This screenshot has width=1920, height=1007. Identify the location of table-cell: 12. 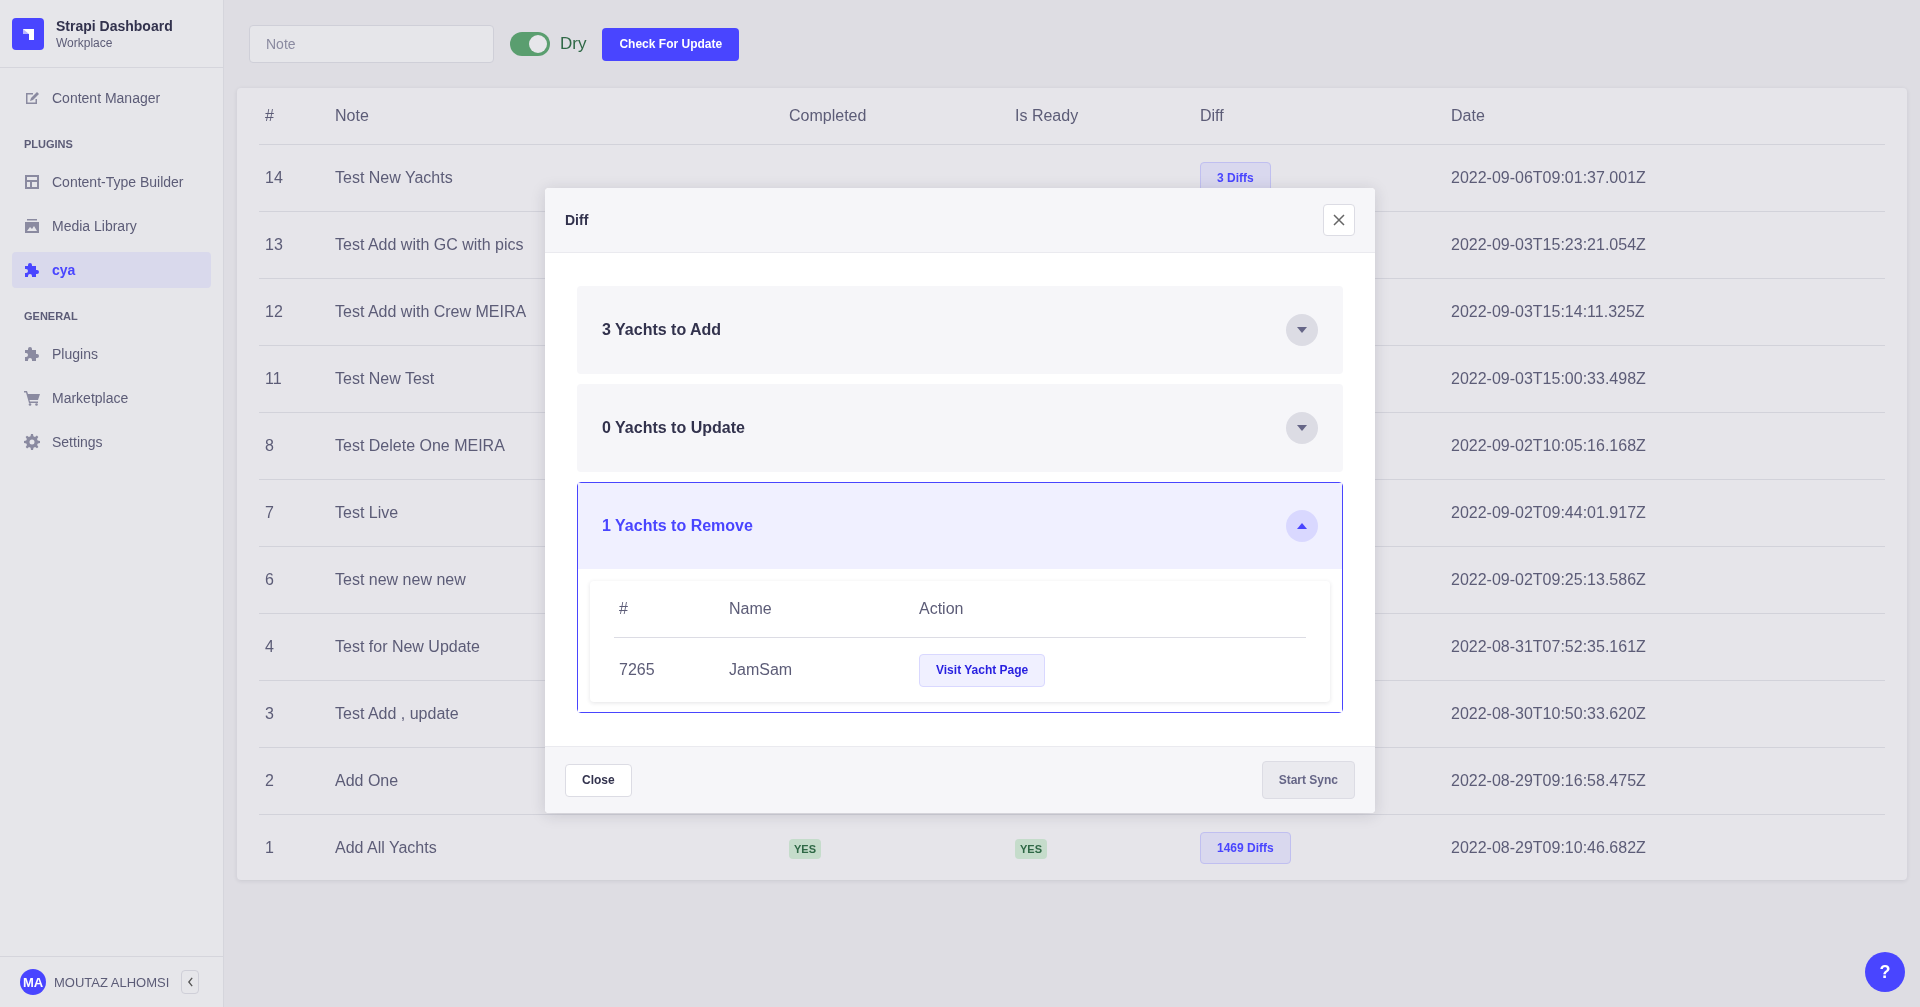
(294, 312).